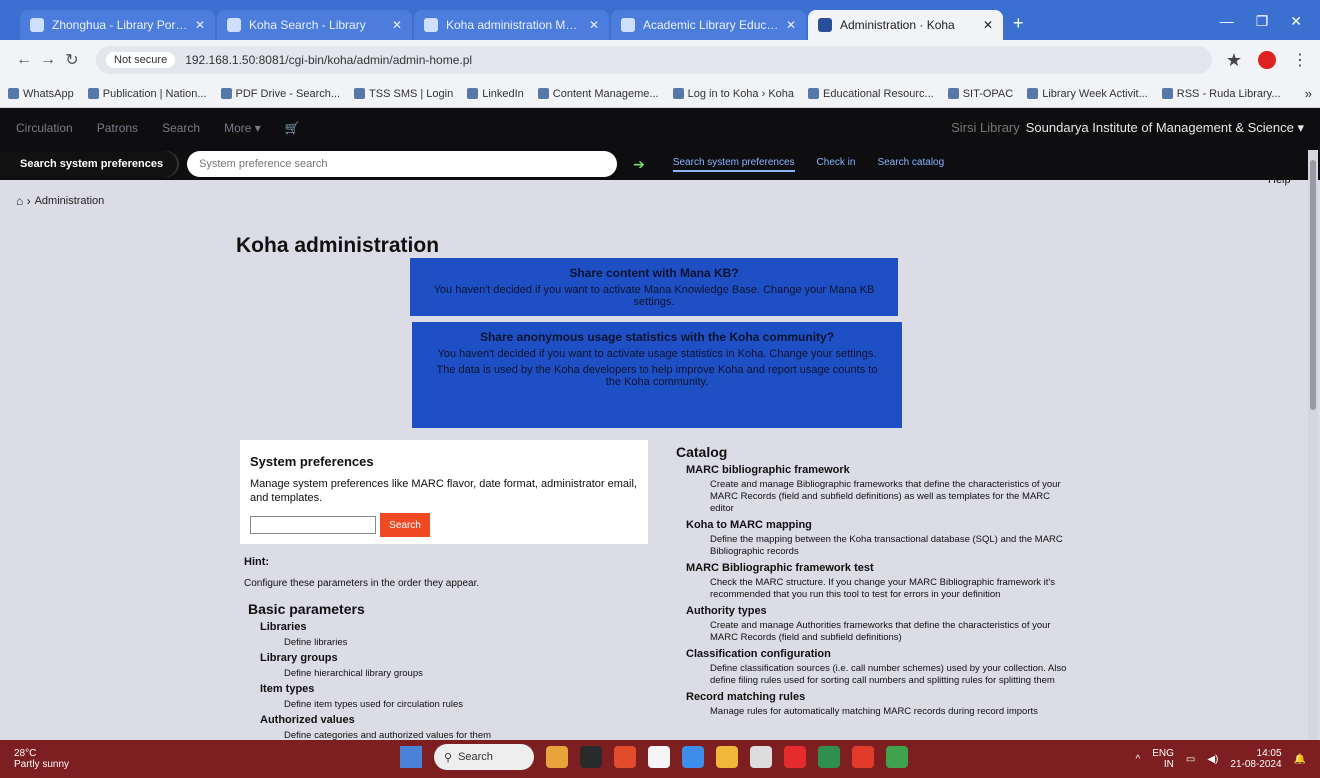 Image resolution: width=1320 pixels, height=778 pixels. What do you see at coordinates (557, 757) in the screenshot?
I see `widgets-icon` at bounding box center [557, 757].